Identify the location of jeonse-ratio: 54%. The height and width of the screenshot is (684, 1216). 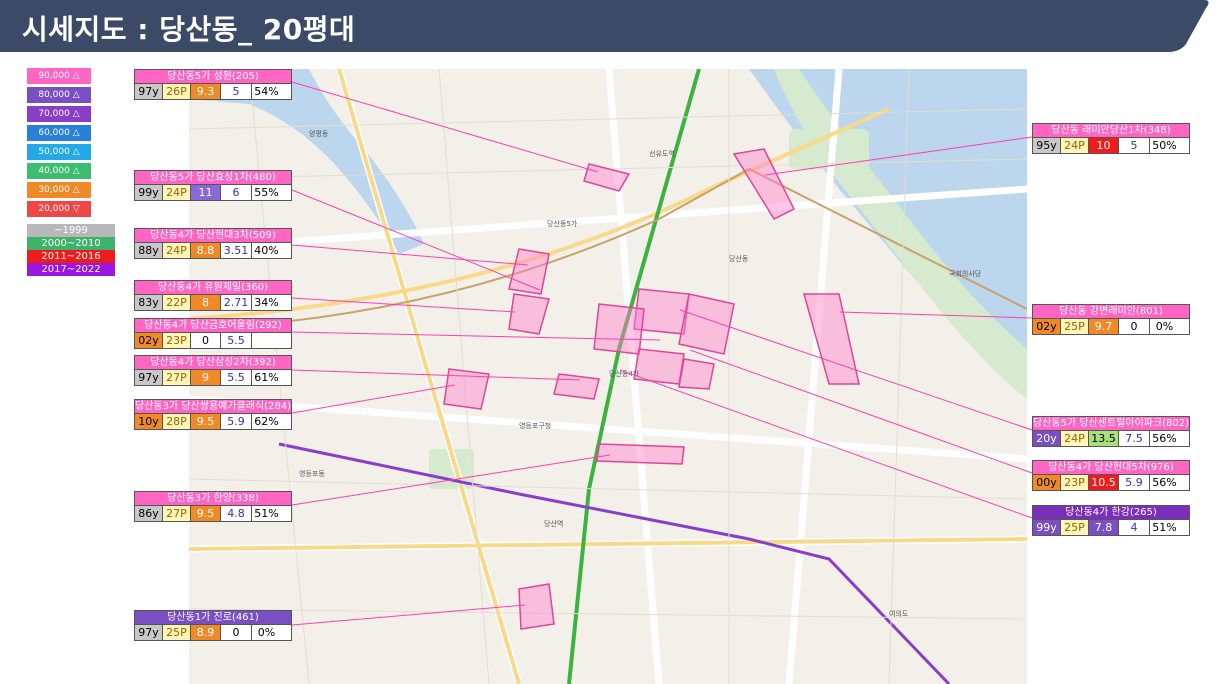
(266, 91).